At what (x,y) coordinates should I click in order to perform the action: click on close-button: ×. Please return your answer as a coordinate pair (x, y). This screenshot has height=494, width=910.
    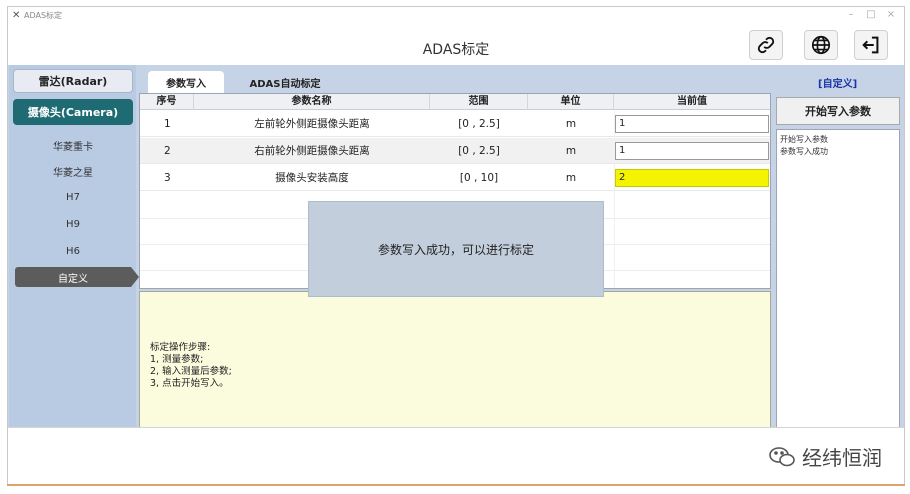
    Looking at the image, I should click on (891, 14).